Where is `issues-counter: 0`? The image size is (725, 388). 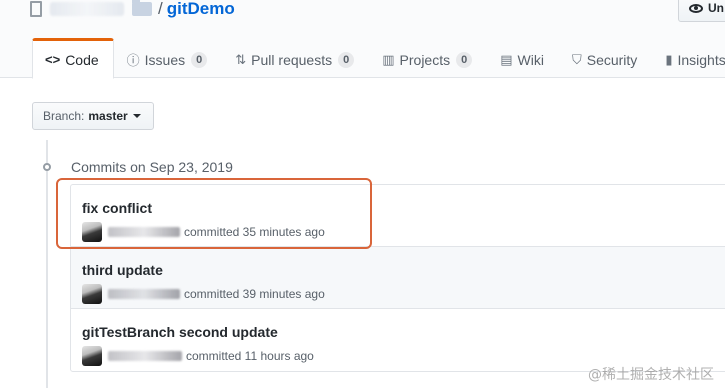
issues-counter: 0 is located at coordinates (199, 59).